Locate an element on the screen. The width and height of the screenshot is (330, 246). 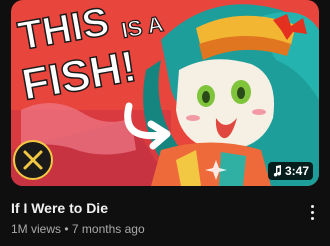
theory-logo-icon is located at coordinates (33, 160).